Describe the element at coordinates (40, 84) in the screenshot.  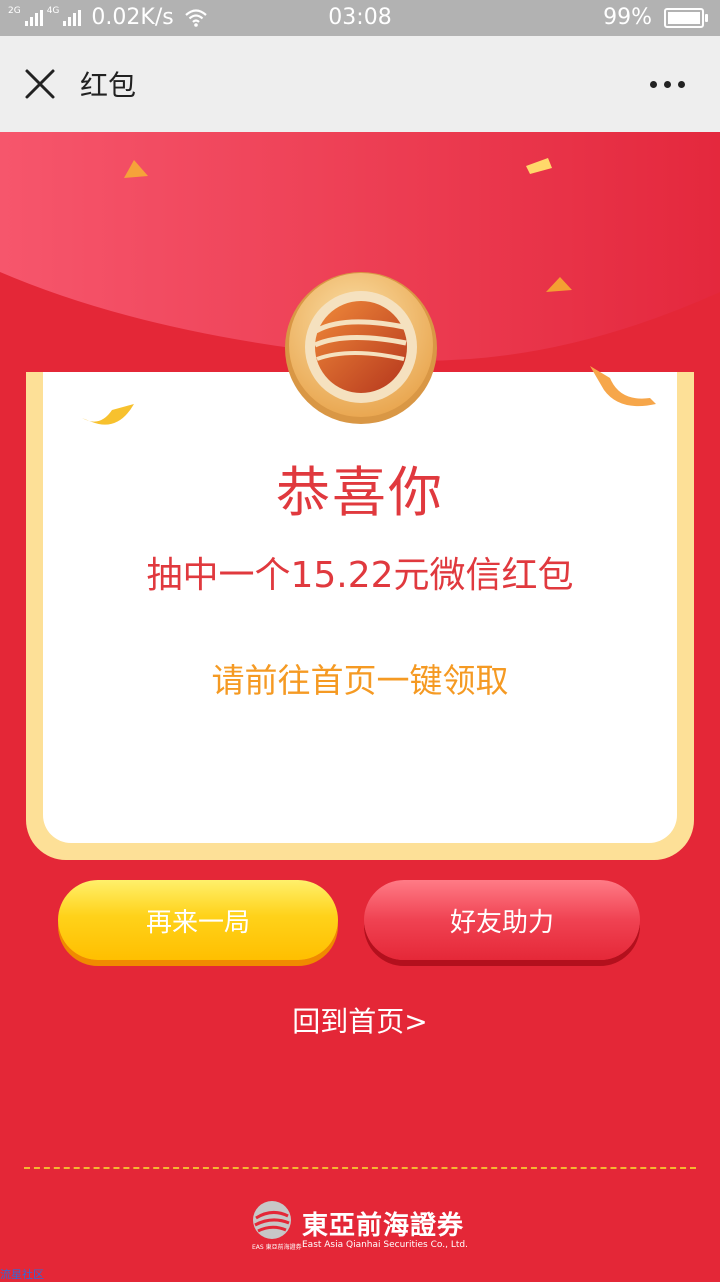
I see `close-icon` at that location.